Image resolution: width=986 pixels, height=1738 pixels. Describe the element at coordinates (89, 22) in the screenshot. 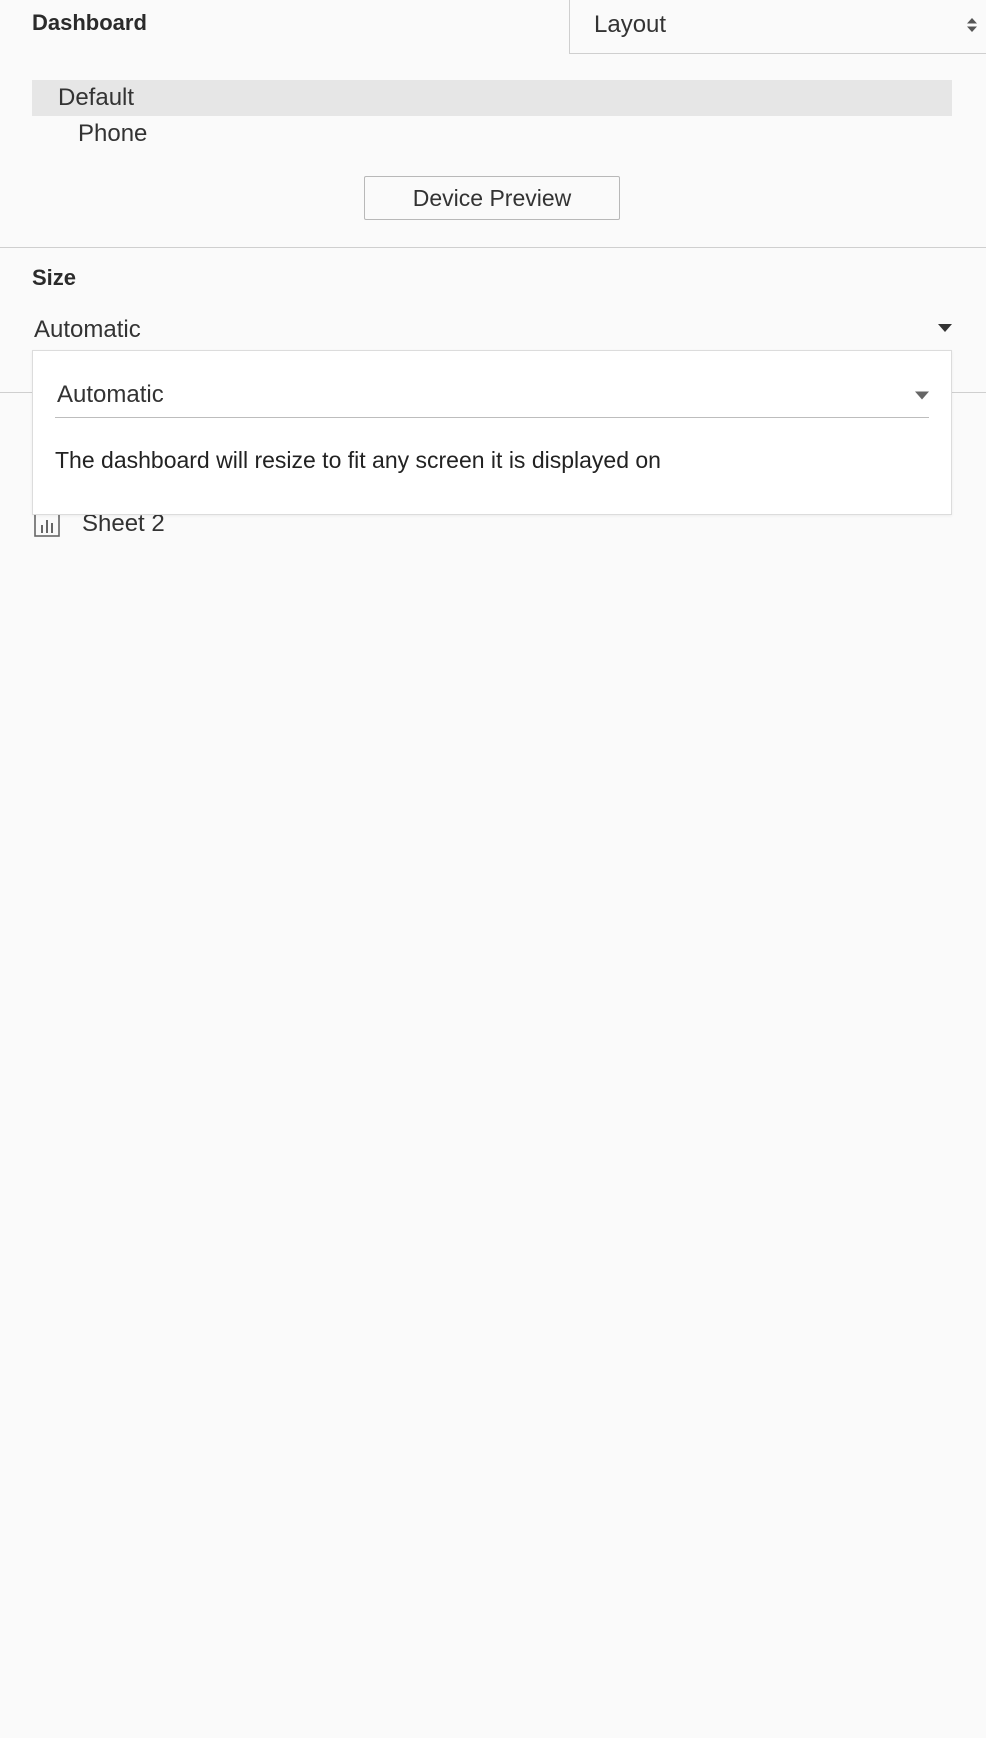

I see `panel-title: Dashboard` at that location.